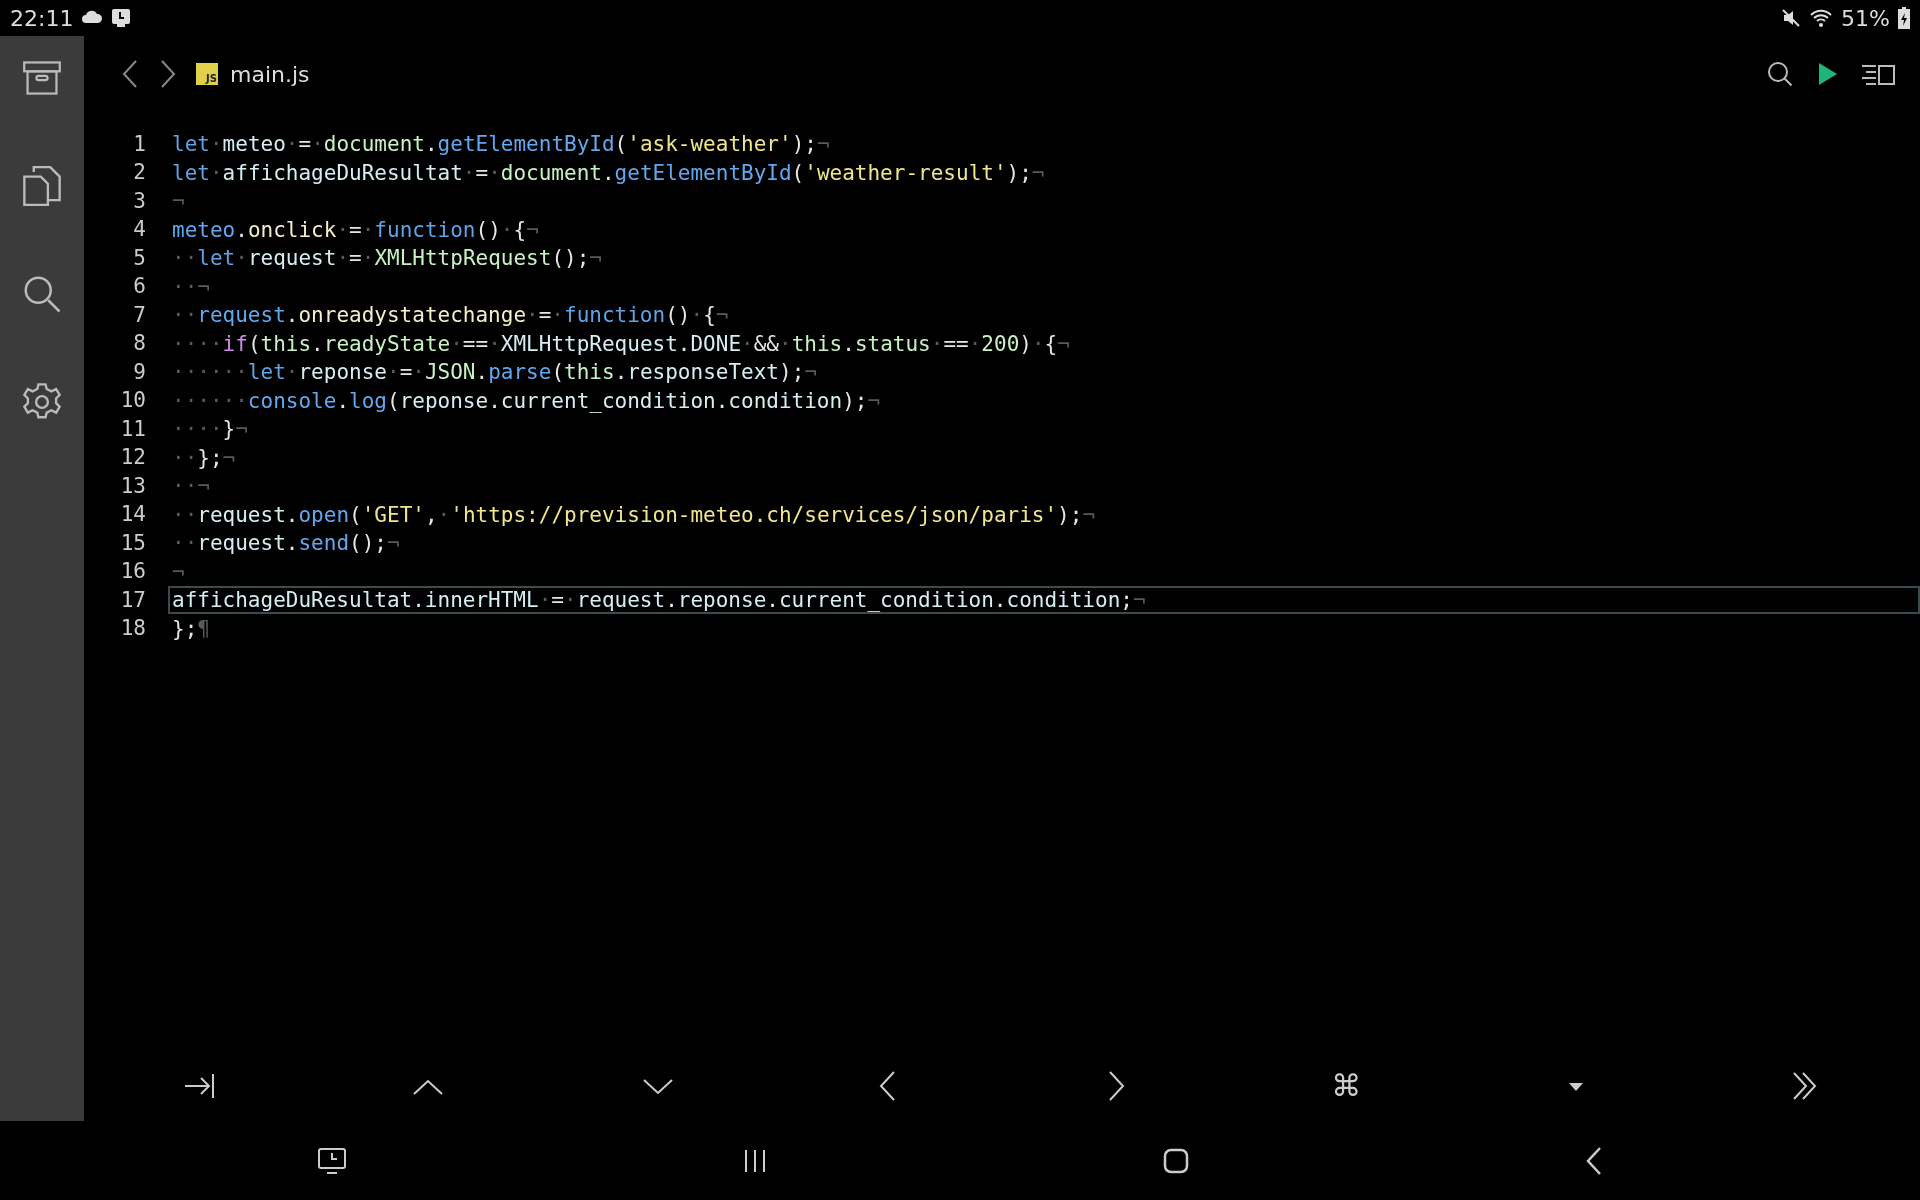  Describe the element at coordinates (1865, 18) in the screenshot. I see `battery-percent: 51%` at that location.